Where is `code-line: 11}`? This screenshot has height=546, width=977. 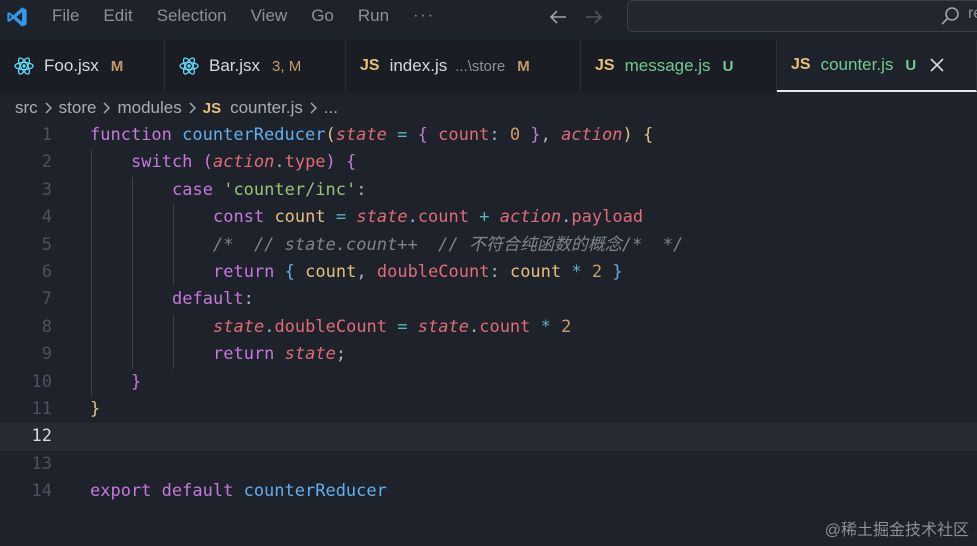 code-line: 11} is located at coordinates (488, 409).